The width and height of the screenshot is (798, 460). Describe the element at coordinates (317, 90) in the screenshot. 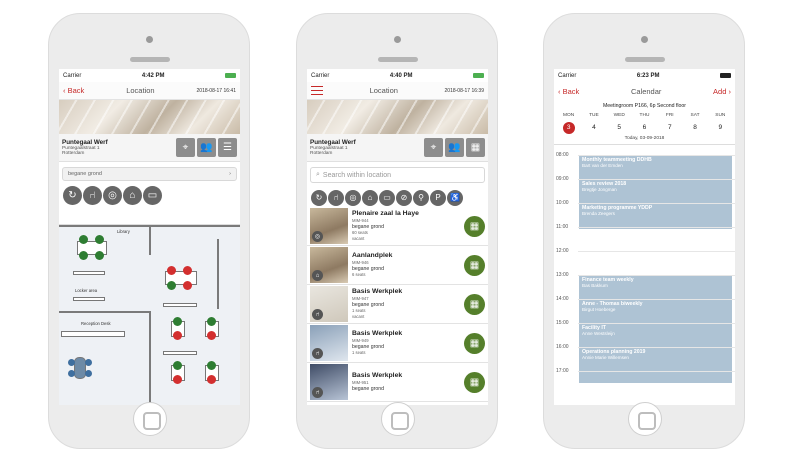

I see `menu-icon` at that location.